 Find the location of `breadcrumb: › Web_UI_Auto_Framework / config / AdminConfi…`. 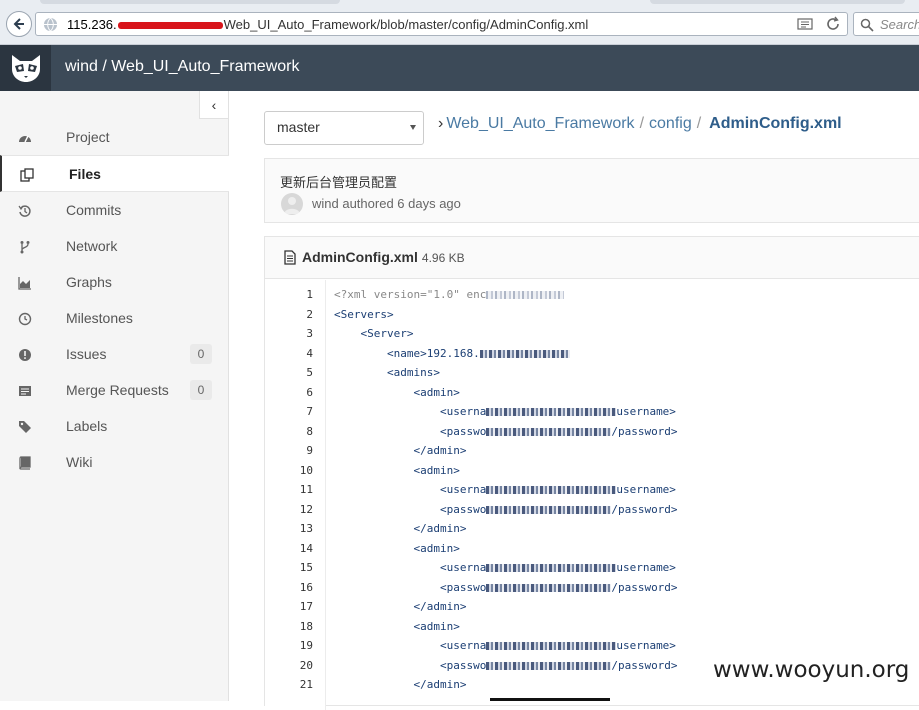

breadcrumb: › Web_UI_Auto_Framework / config / AdminConfi… is located at coordinates (640, 124).